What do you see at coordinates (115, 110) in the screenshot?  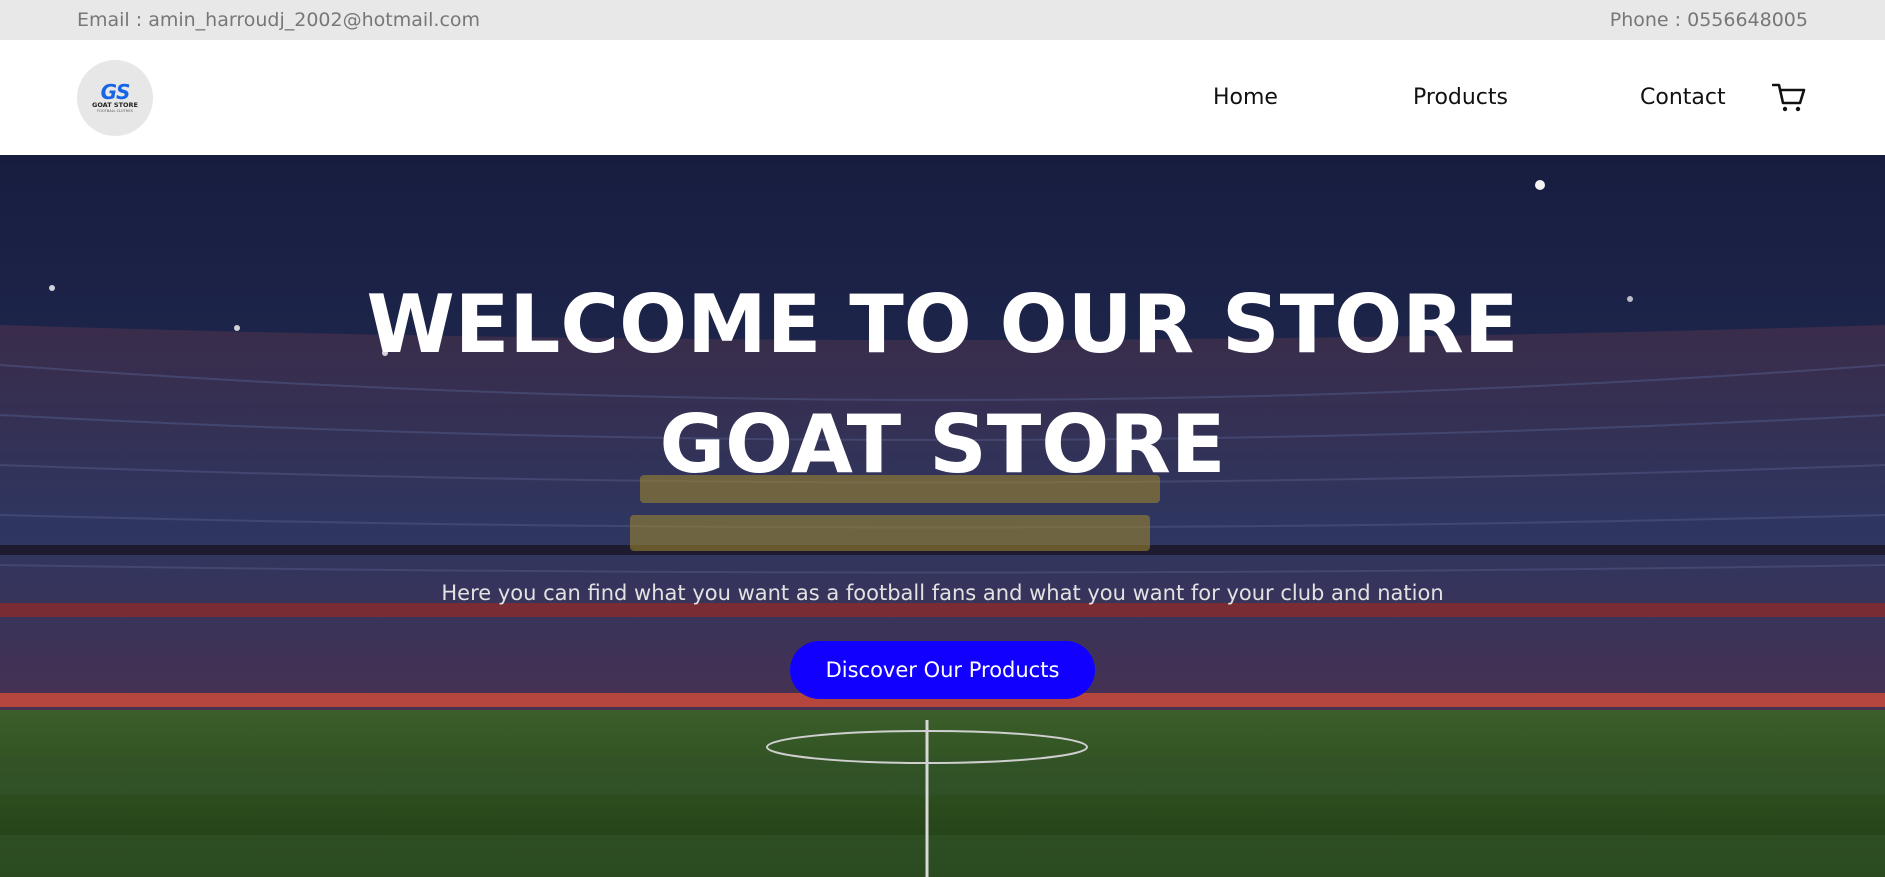 I see `logo-tagline: FOOTBALL CLOTHES` at bounding box center [115, 110].